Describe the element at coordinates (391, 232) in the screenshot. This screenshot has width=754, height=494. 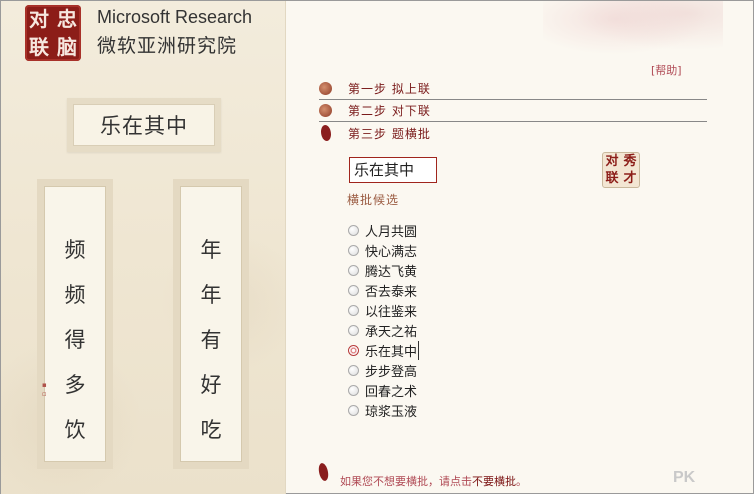
I see `candidate-label: 人月共圆` at that location.